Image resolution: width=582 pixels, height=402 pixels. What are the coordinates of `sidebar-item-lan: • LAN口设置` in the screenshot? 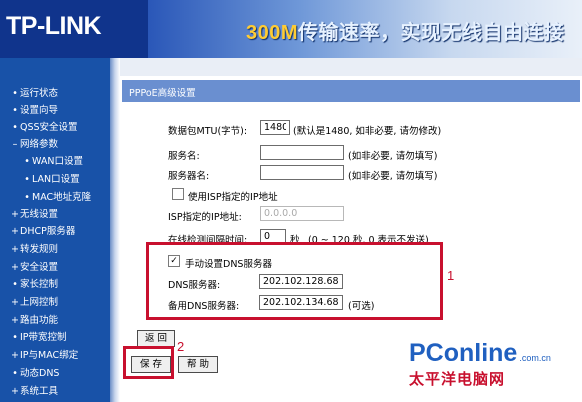 It's located at (55, 180).